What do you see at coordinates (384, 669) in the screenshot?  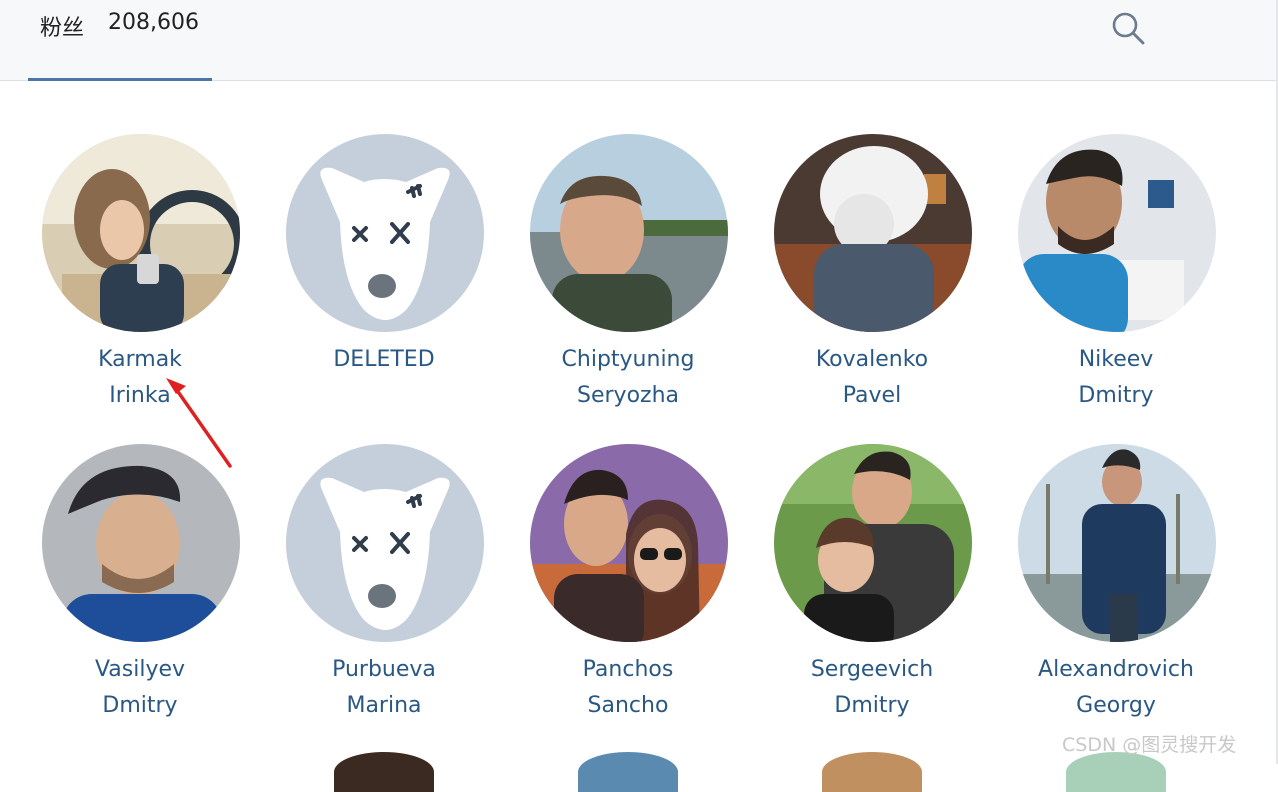 I see `follower-first-name: Purbueva` at bounding box center [384, 669].